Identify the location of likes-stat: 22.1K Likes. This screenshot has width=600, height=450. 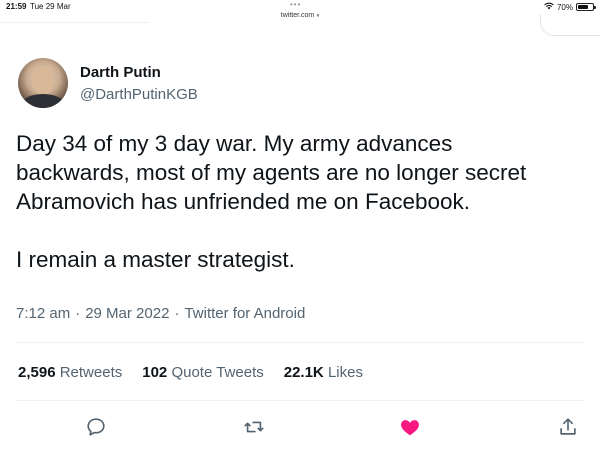
(323, 372).